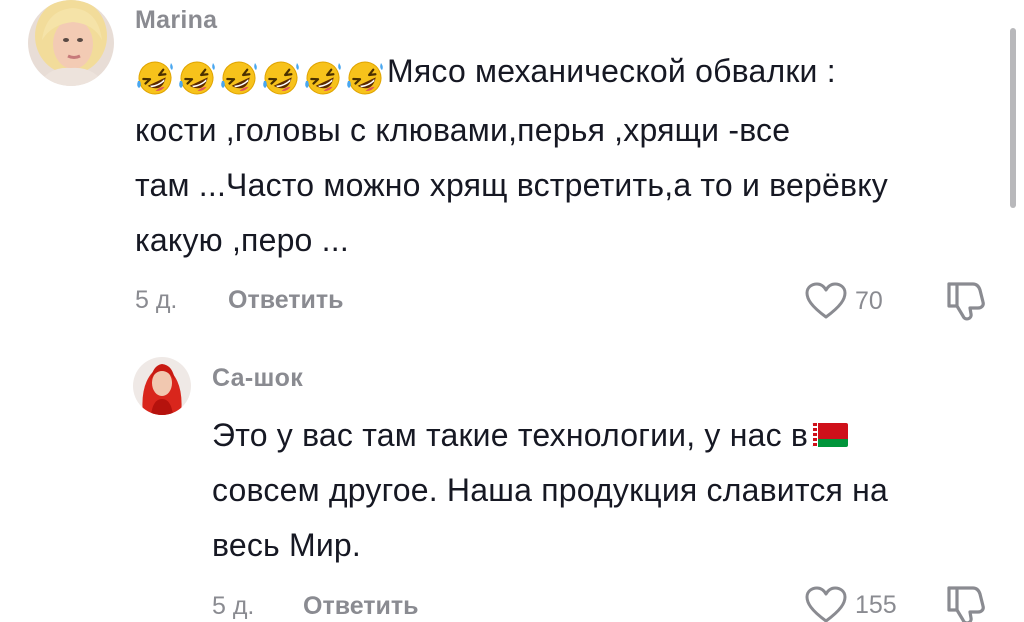 This screenshot has height=622, width=1024. Describe the element at coordinates (176, 20) in the screenshot. I see `comment-username: Marina` at that location.